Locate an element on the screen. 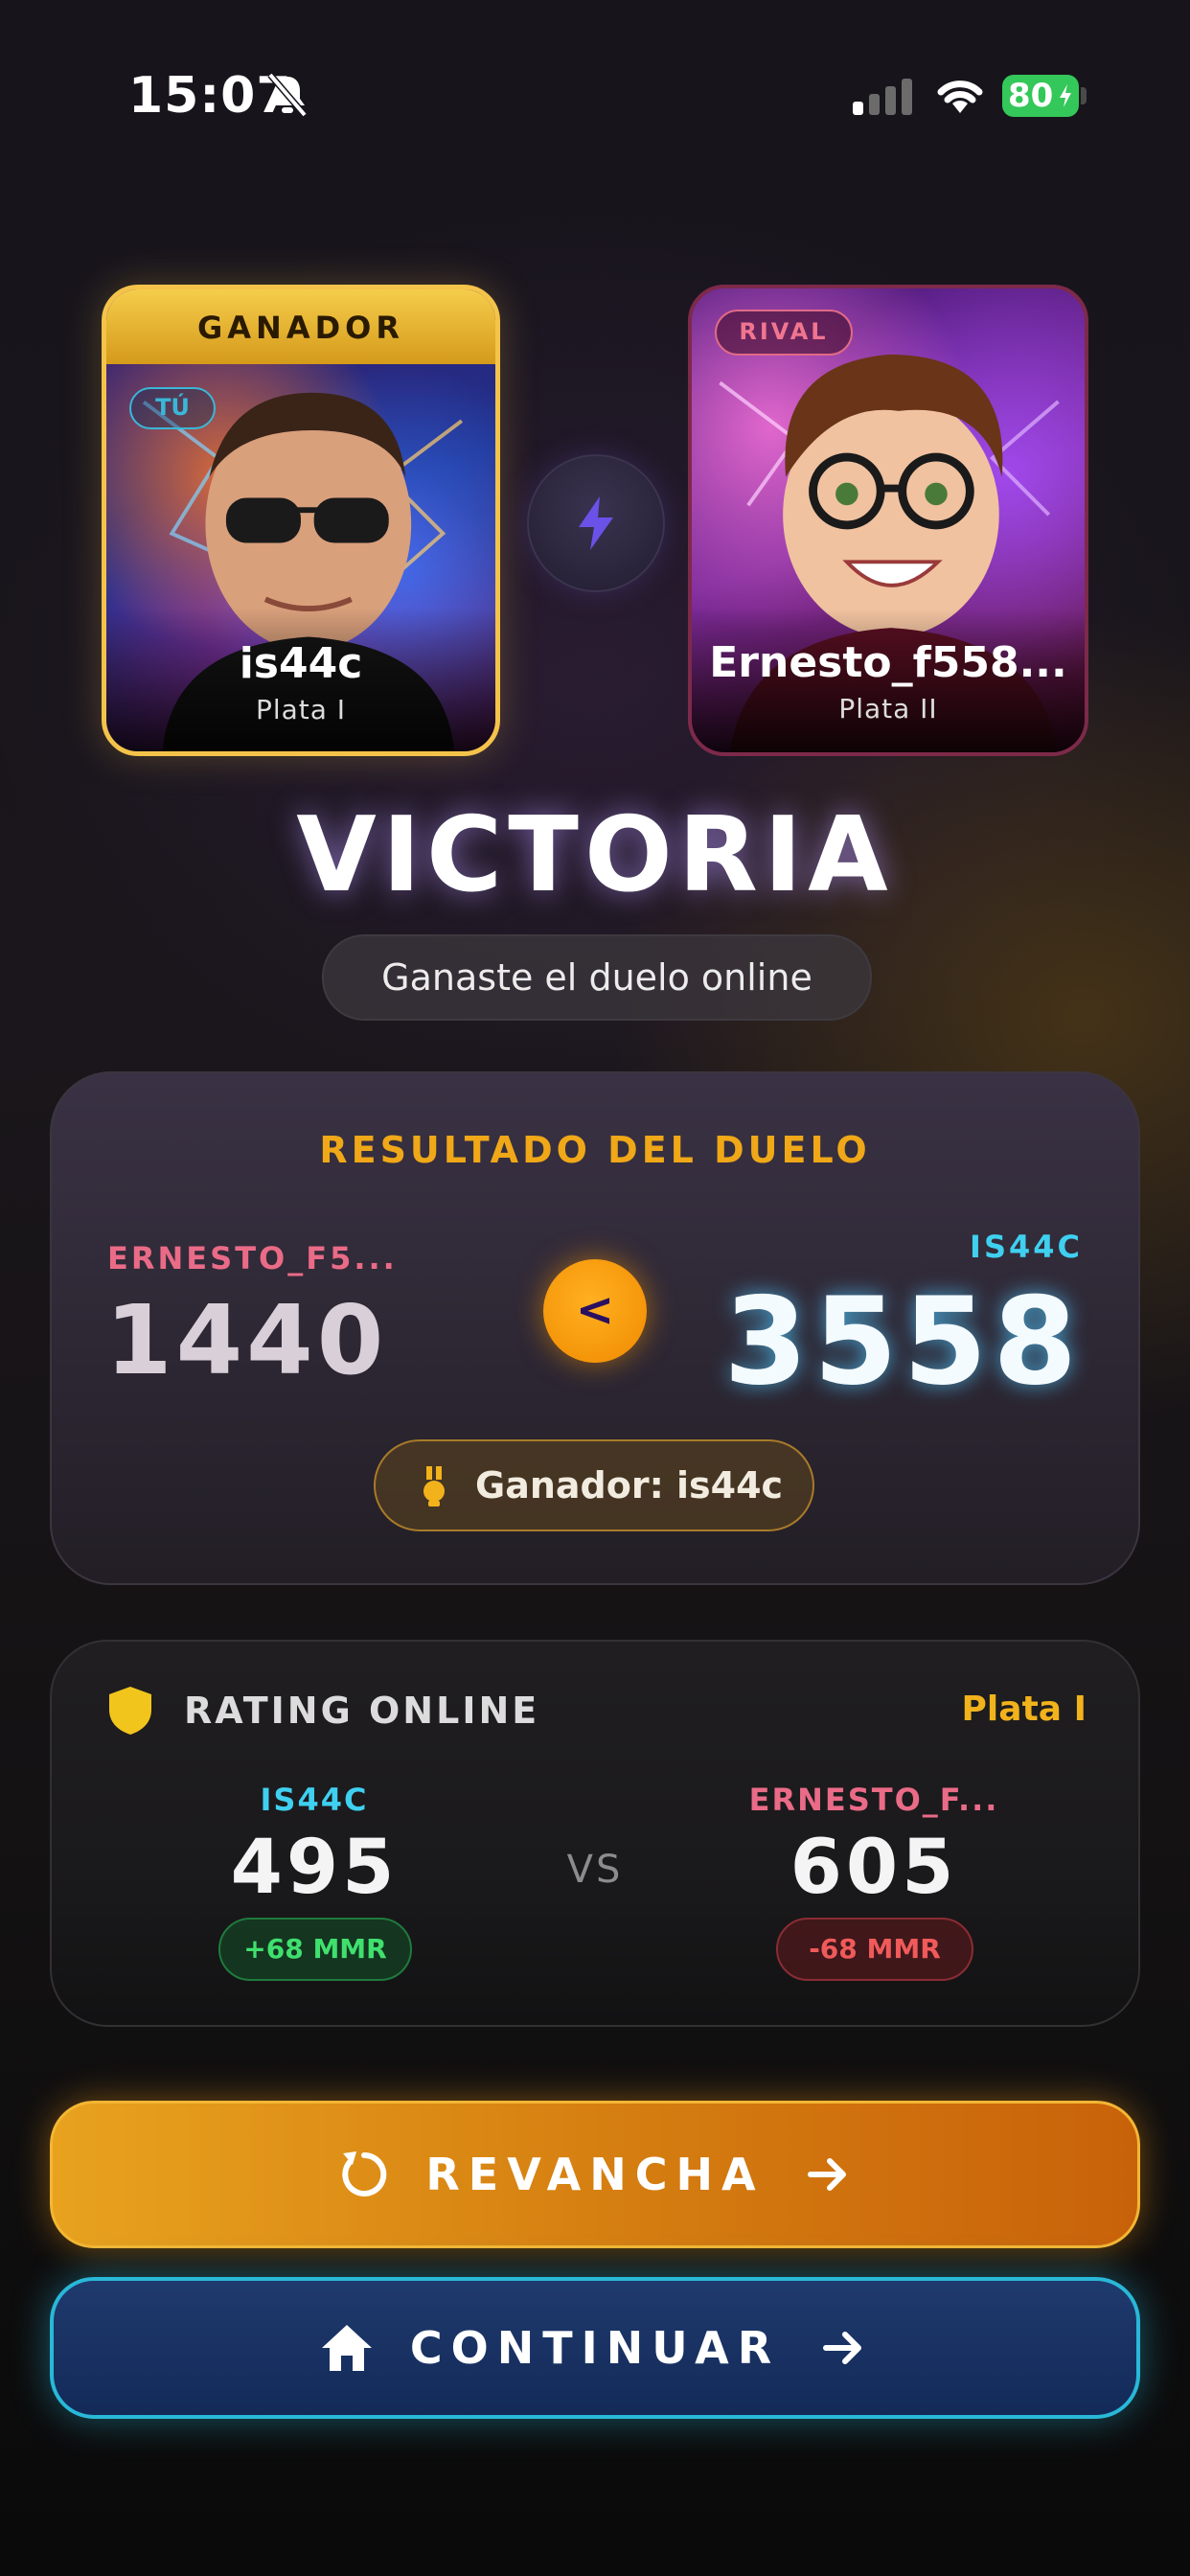  continue-label: CONTINUAR is located at coordinates (595, 2348).